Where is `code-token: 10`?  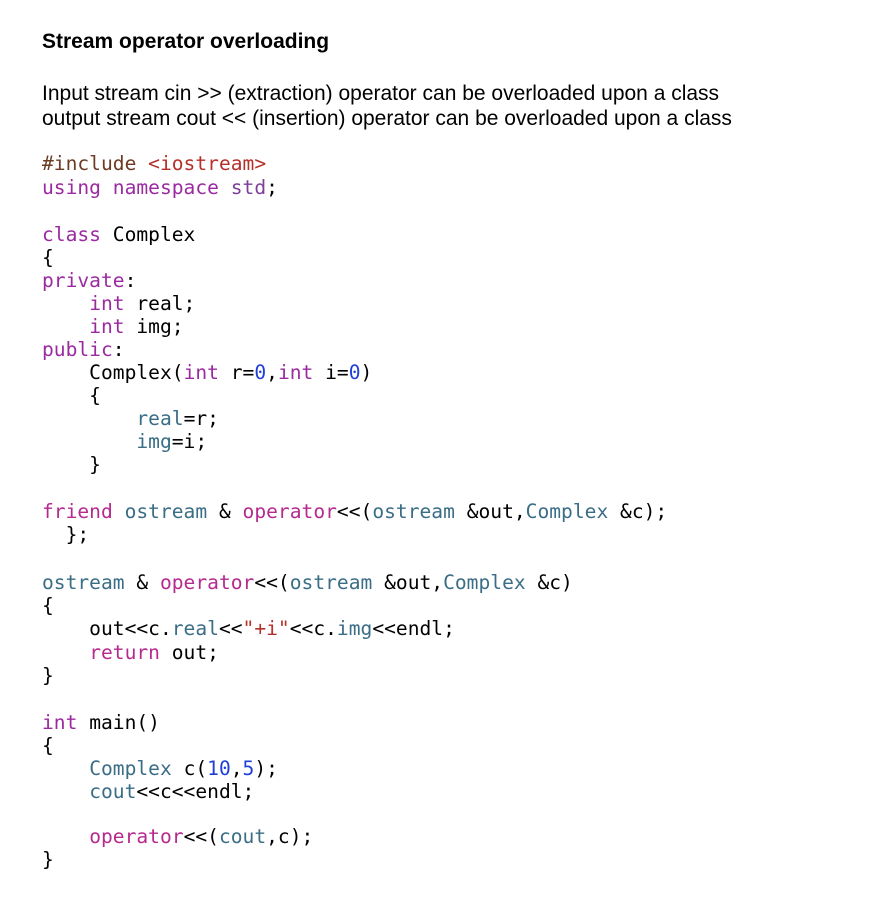
code-token: 10 is located at coordinates (219, 768).